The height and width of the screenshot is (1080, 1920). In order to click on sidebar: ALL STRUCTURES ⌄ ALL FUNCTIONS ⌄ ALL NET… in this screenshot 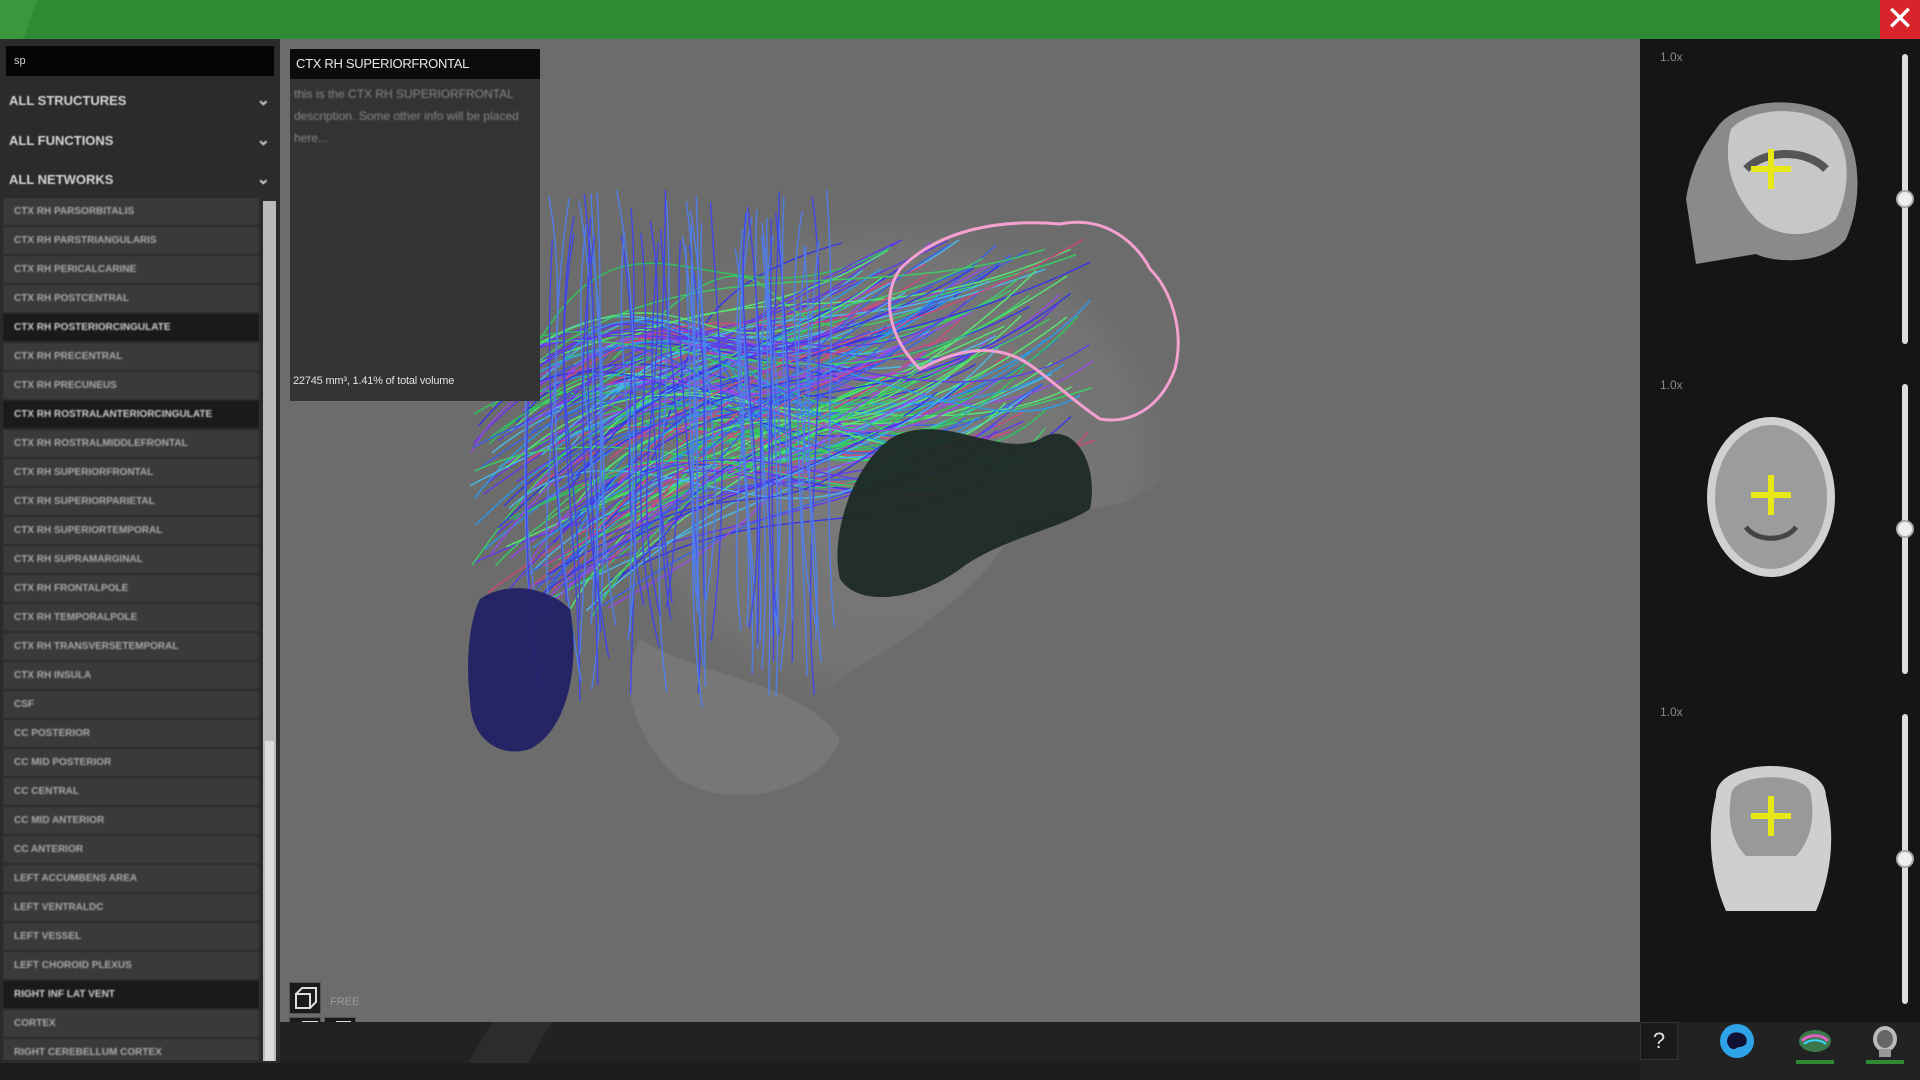, I will do `click(140, 551)`.